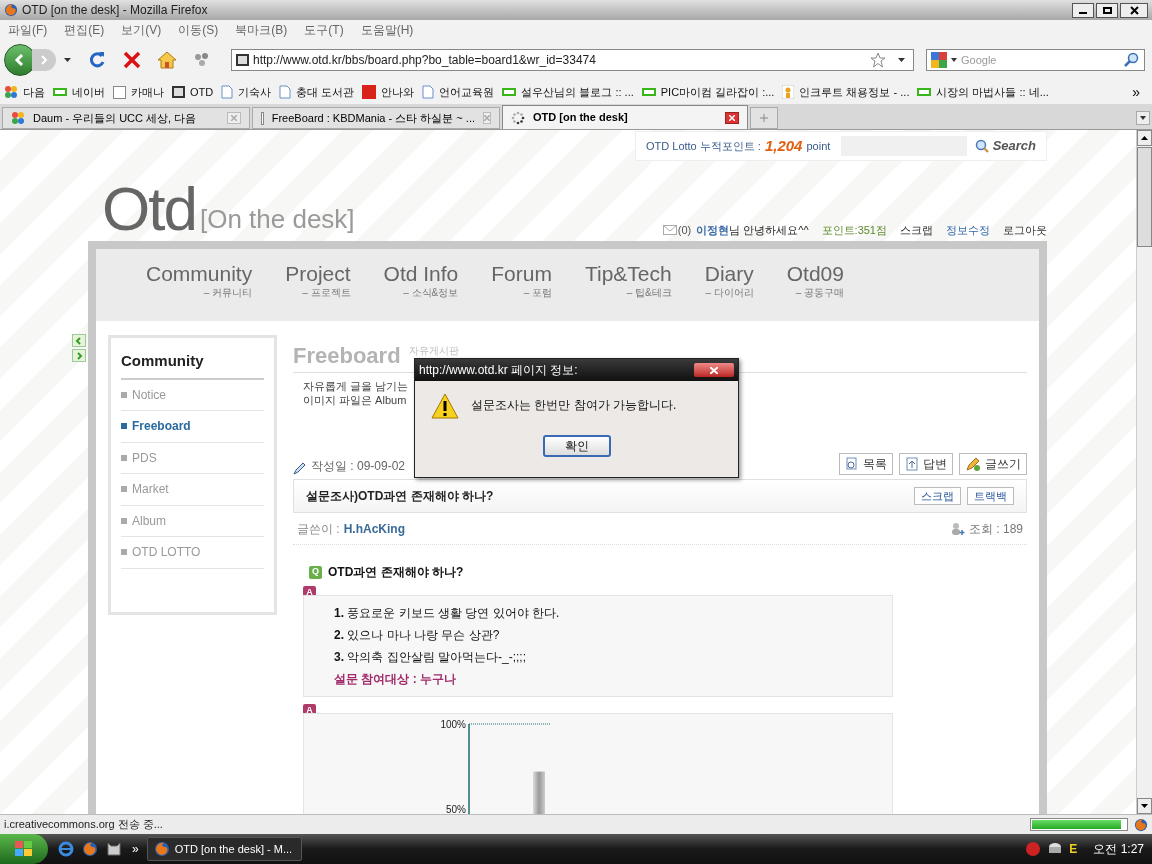 This screenshot has width=1152, height=864. What do you see at coordinates (1073, 849) in the screenshot?
I see `tray-label: E` at bounding box center [1073, 849].